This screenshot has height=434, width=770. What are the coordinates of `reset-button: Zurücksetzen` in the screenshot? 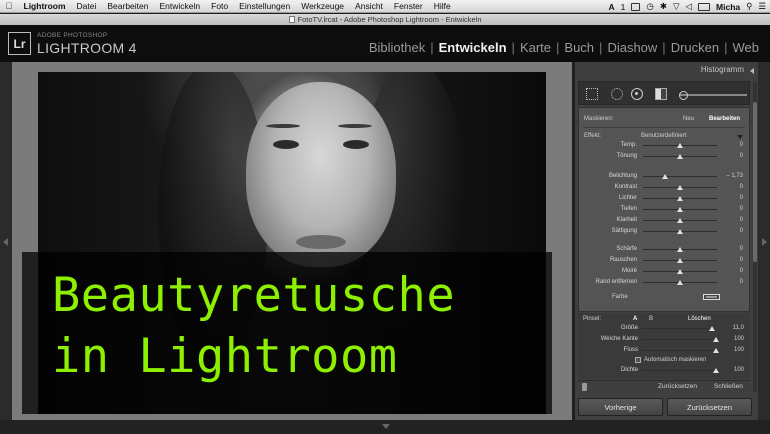 It's located at (709, 407).